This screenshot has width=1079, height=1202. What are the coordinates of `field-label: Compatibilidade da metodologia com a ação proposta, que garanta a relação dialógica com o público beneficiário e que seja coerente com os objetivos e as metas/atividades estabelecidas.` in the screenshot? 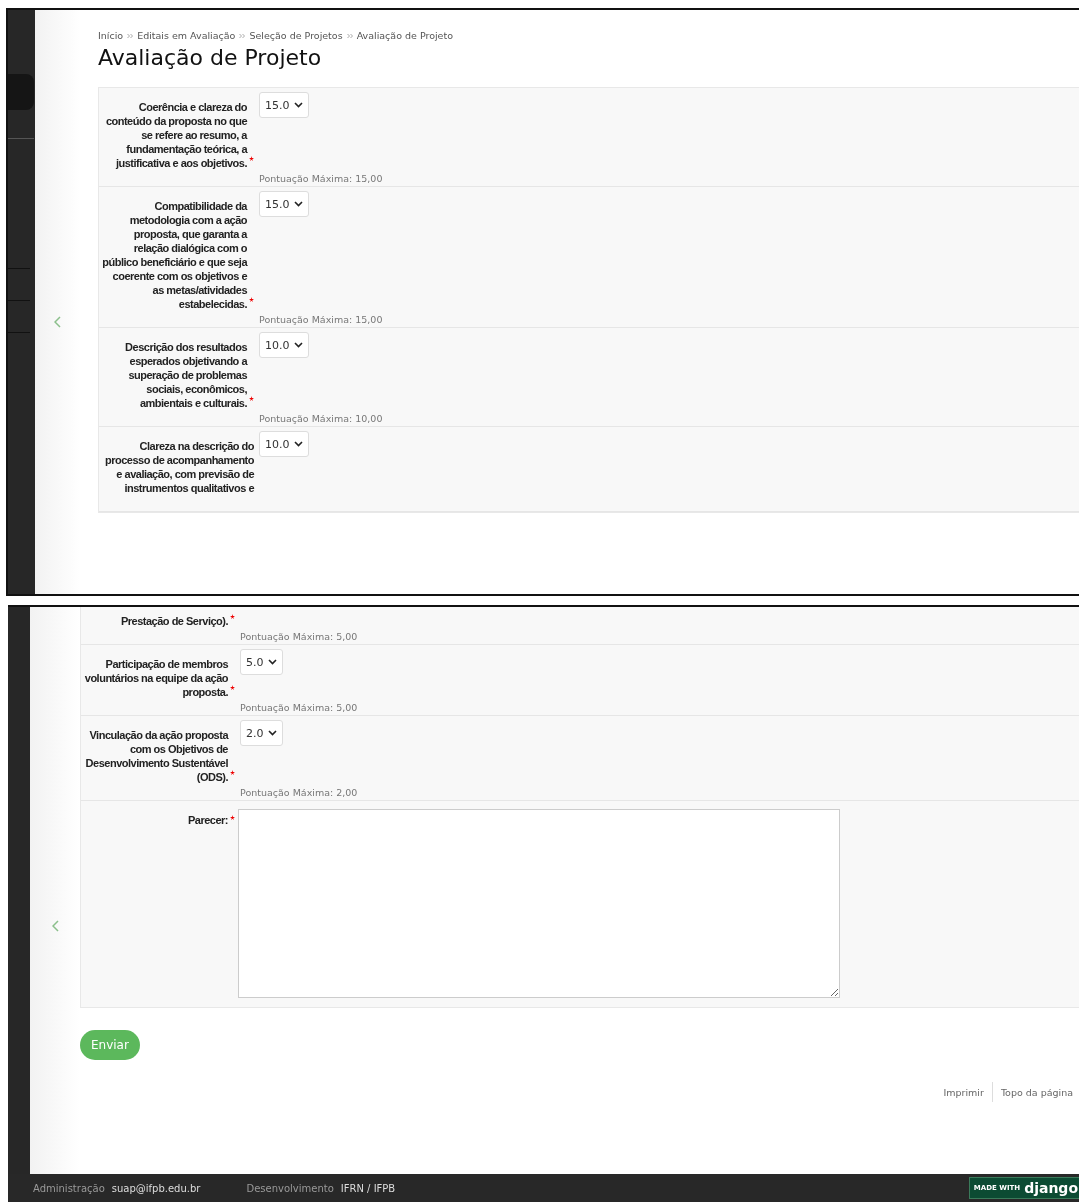 It's located at (174, 255).